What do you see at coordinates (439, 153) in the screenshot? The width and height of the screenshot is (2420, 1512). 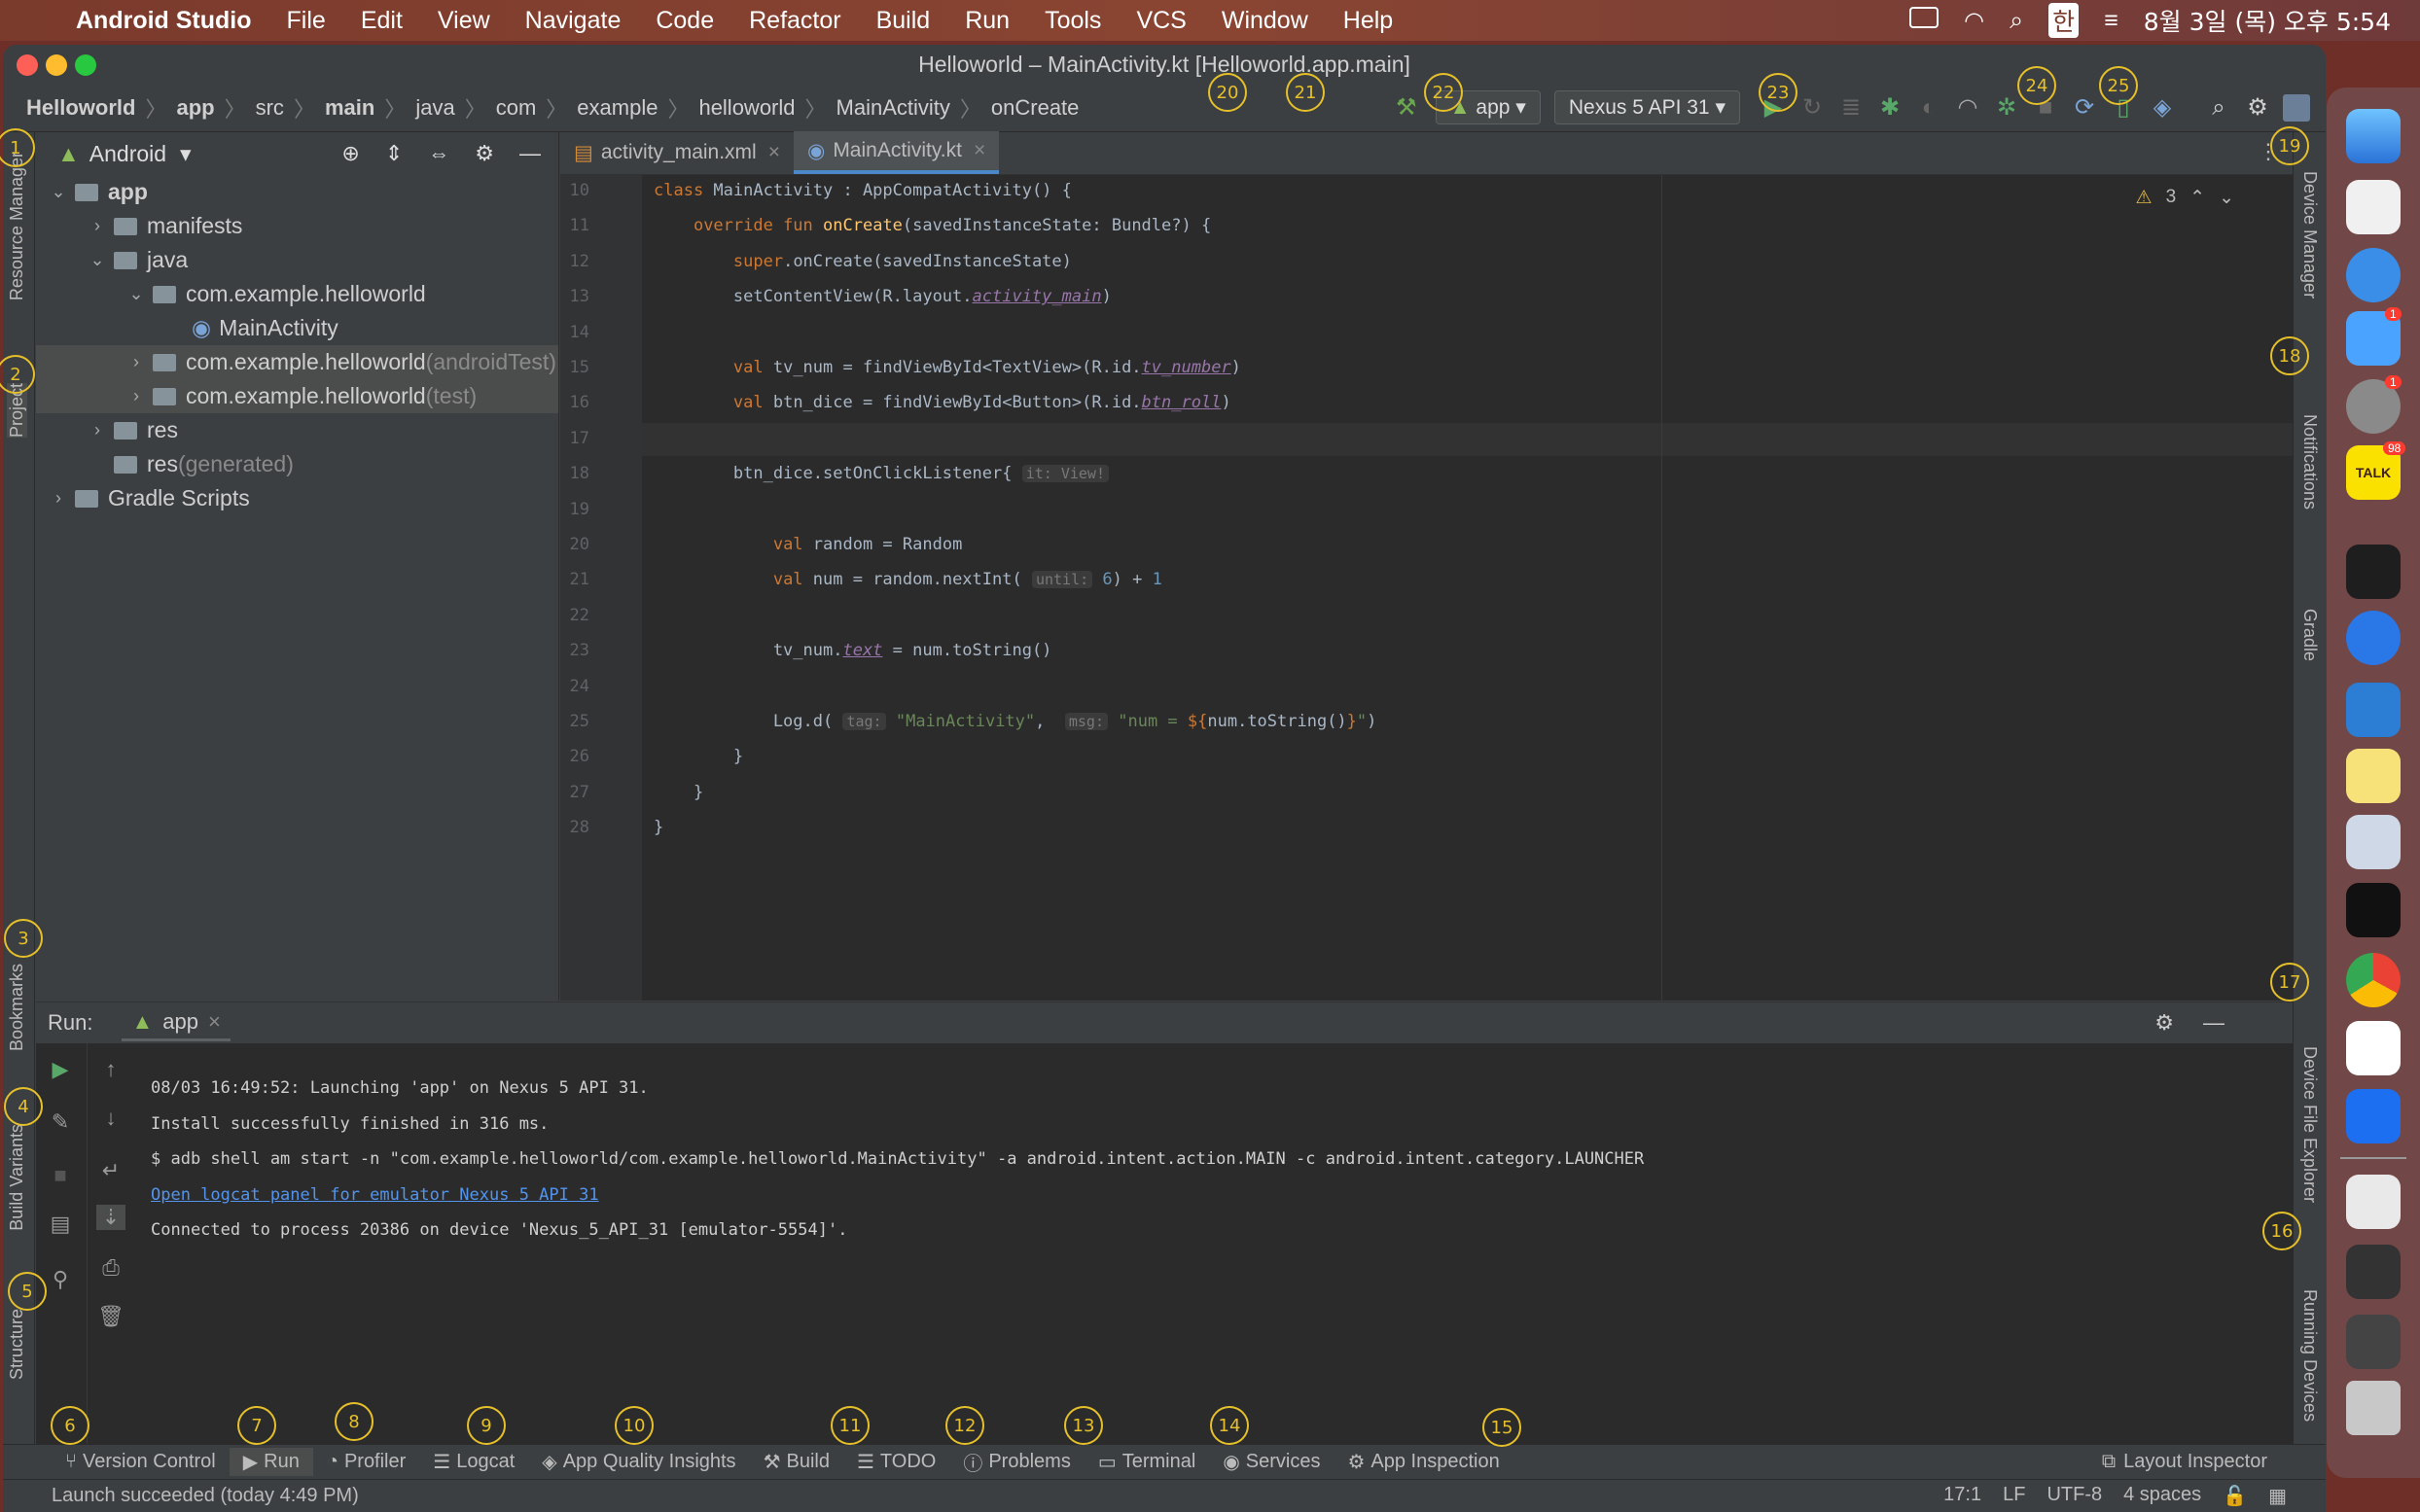 I see `collapse-all-icon: ⇔` at bounding box center [439, 153].